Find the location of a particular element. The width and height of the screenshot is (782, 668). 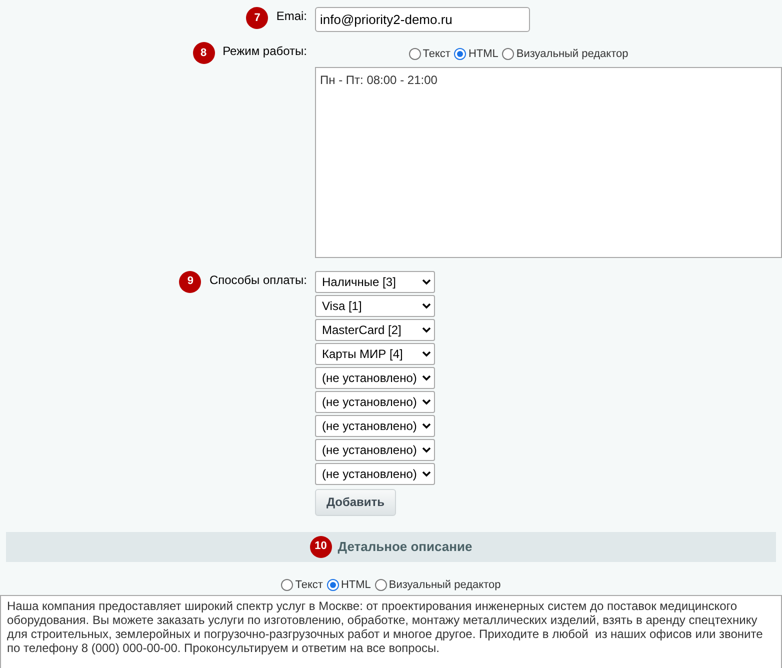

payment-select: MasterCard [2] is located at coordinates (375, 329).